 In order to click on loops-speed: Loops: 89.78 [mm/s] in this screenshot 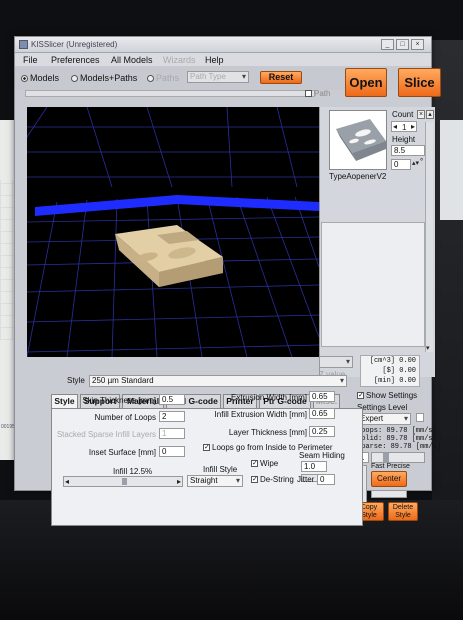, I will do `click(397, 431)`.